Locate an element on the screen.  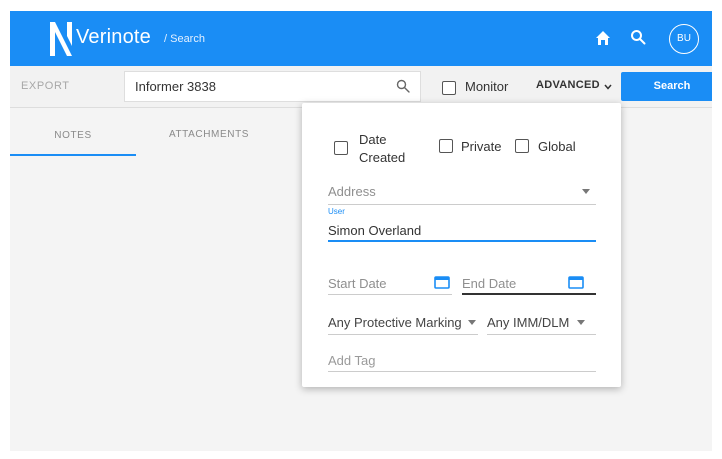
start-date-underline is located at coordinates (390, 294).